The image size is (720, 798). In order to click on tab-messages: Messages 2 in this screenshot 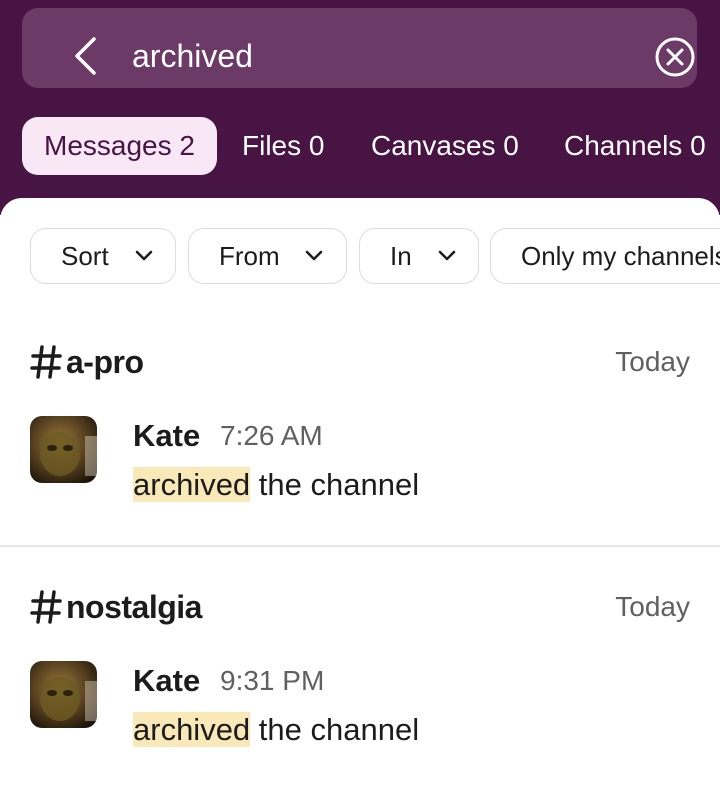, I will do `click(119, 146)`.